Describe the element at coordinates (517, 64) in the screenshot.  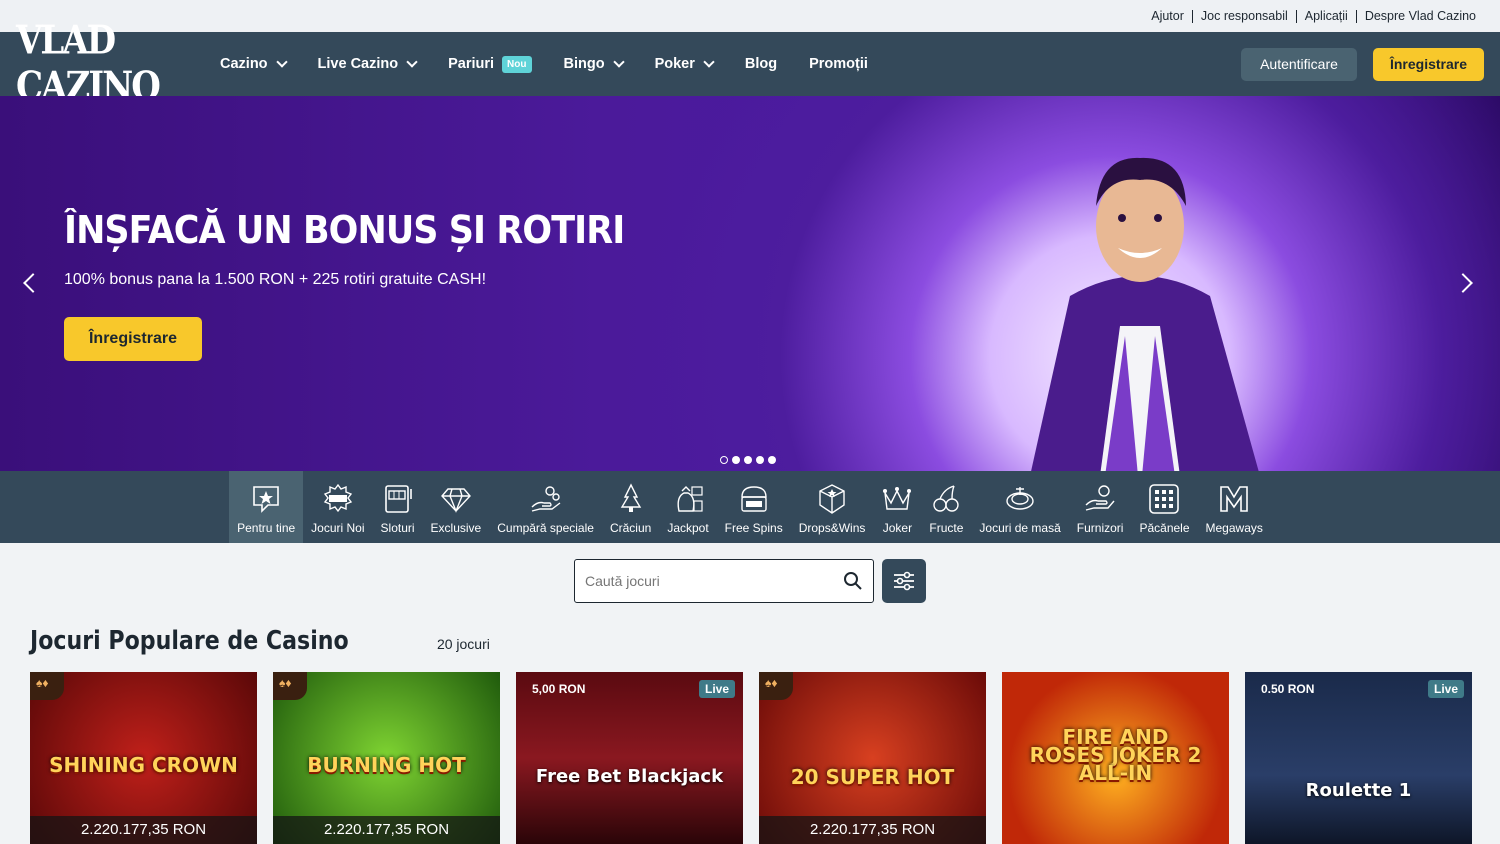
I see `new-badge: Nou` at that location.